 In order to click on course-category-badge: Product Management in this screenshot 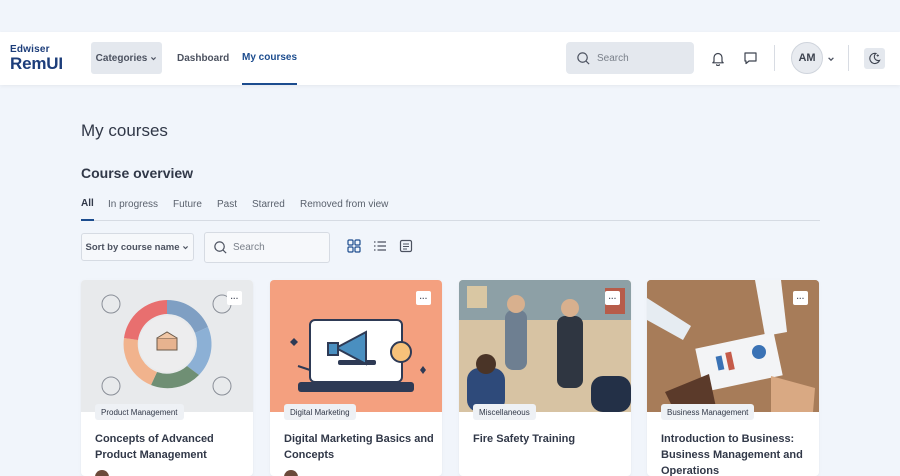, I will do `click(139, 412)`.